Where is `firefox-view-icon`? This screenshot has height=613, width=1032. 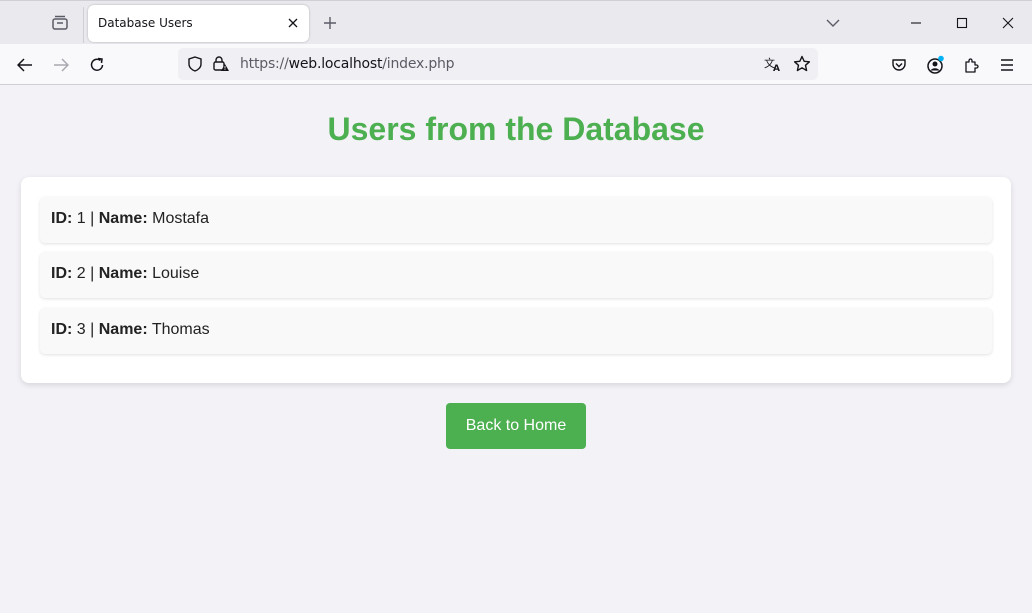
firefox-view-icon is located at coordinates (60, 23).